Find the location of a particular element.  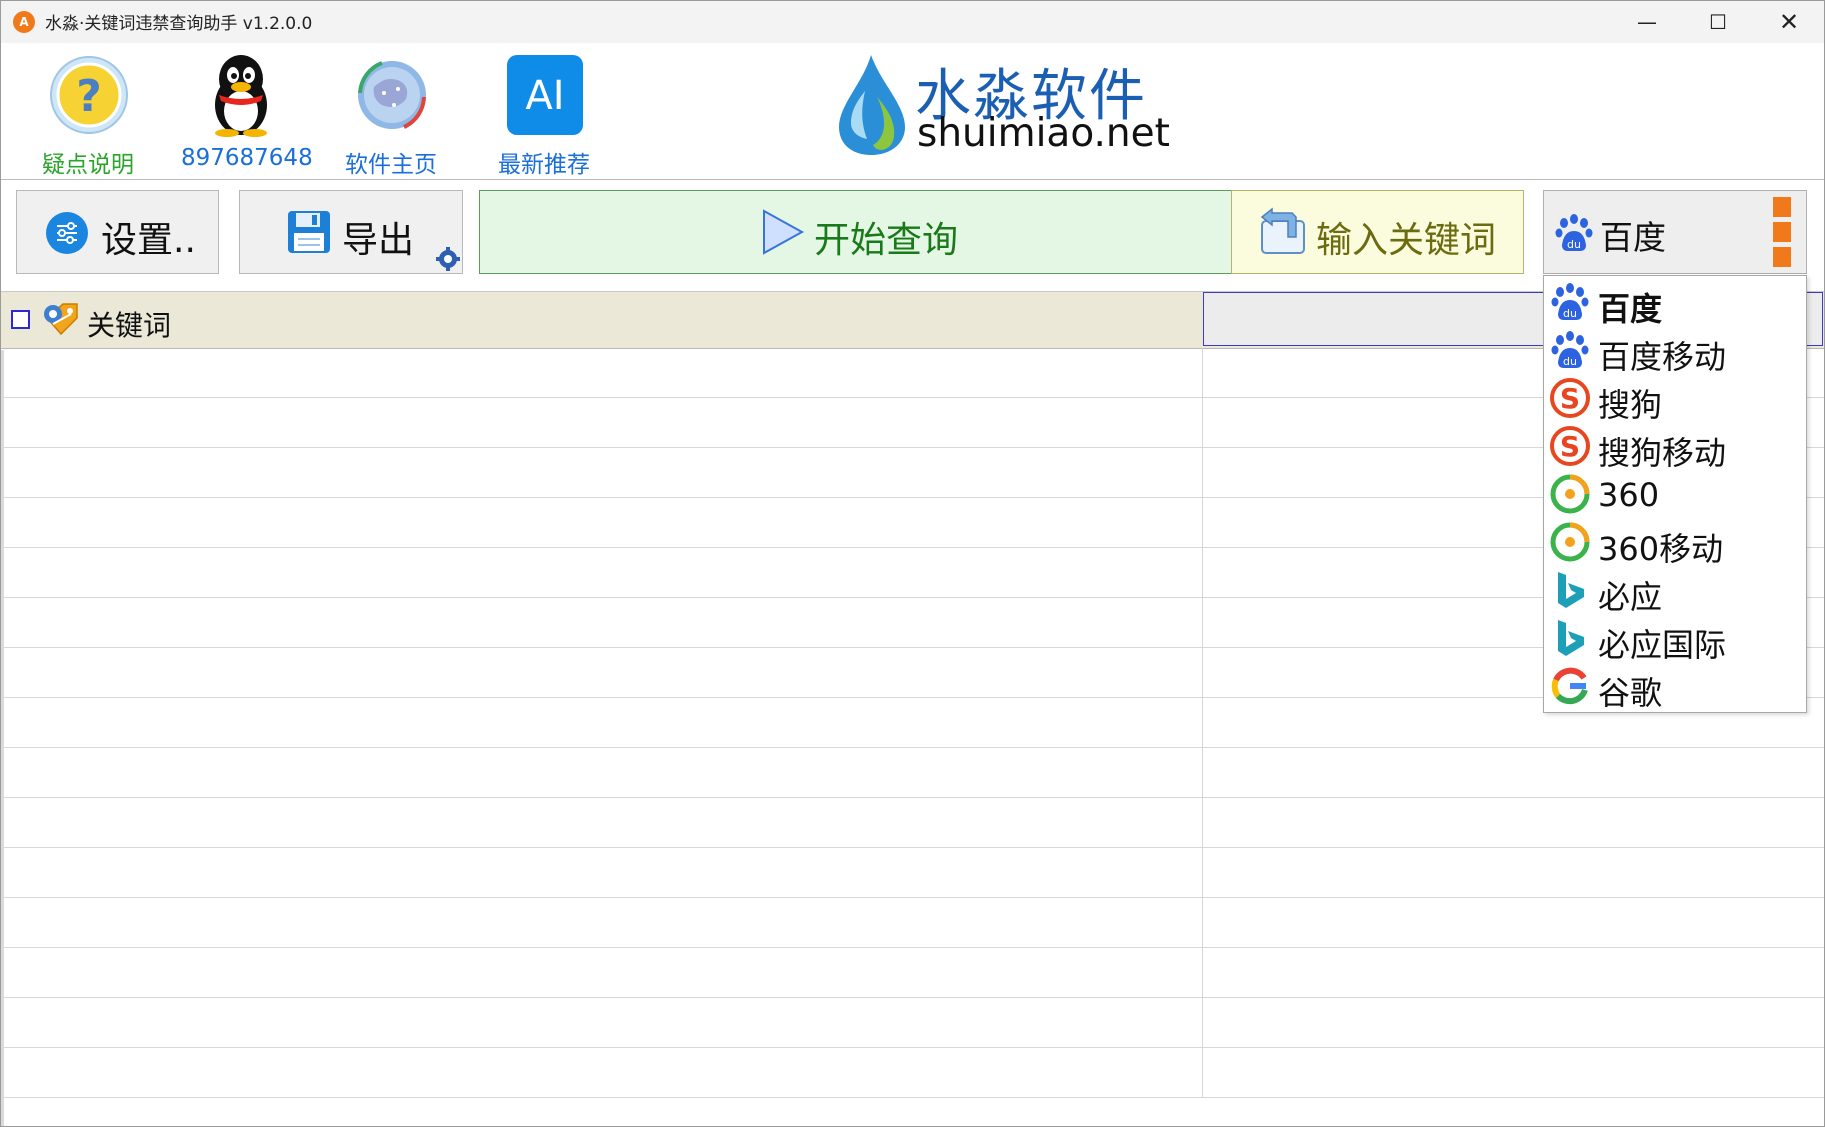

tag-gear-icon is located at coordinates (61, 319).